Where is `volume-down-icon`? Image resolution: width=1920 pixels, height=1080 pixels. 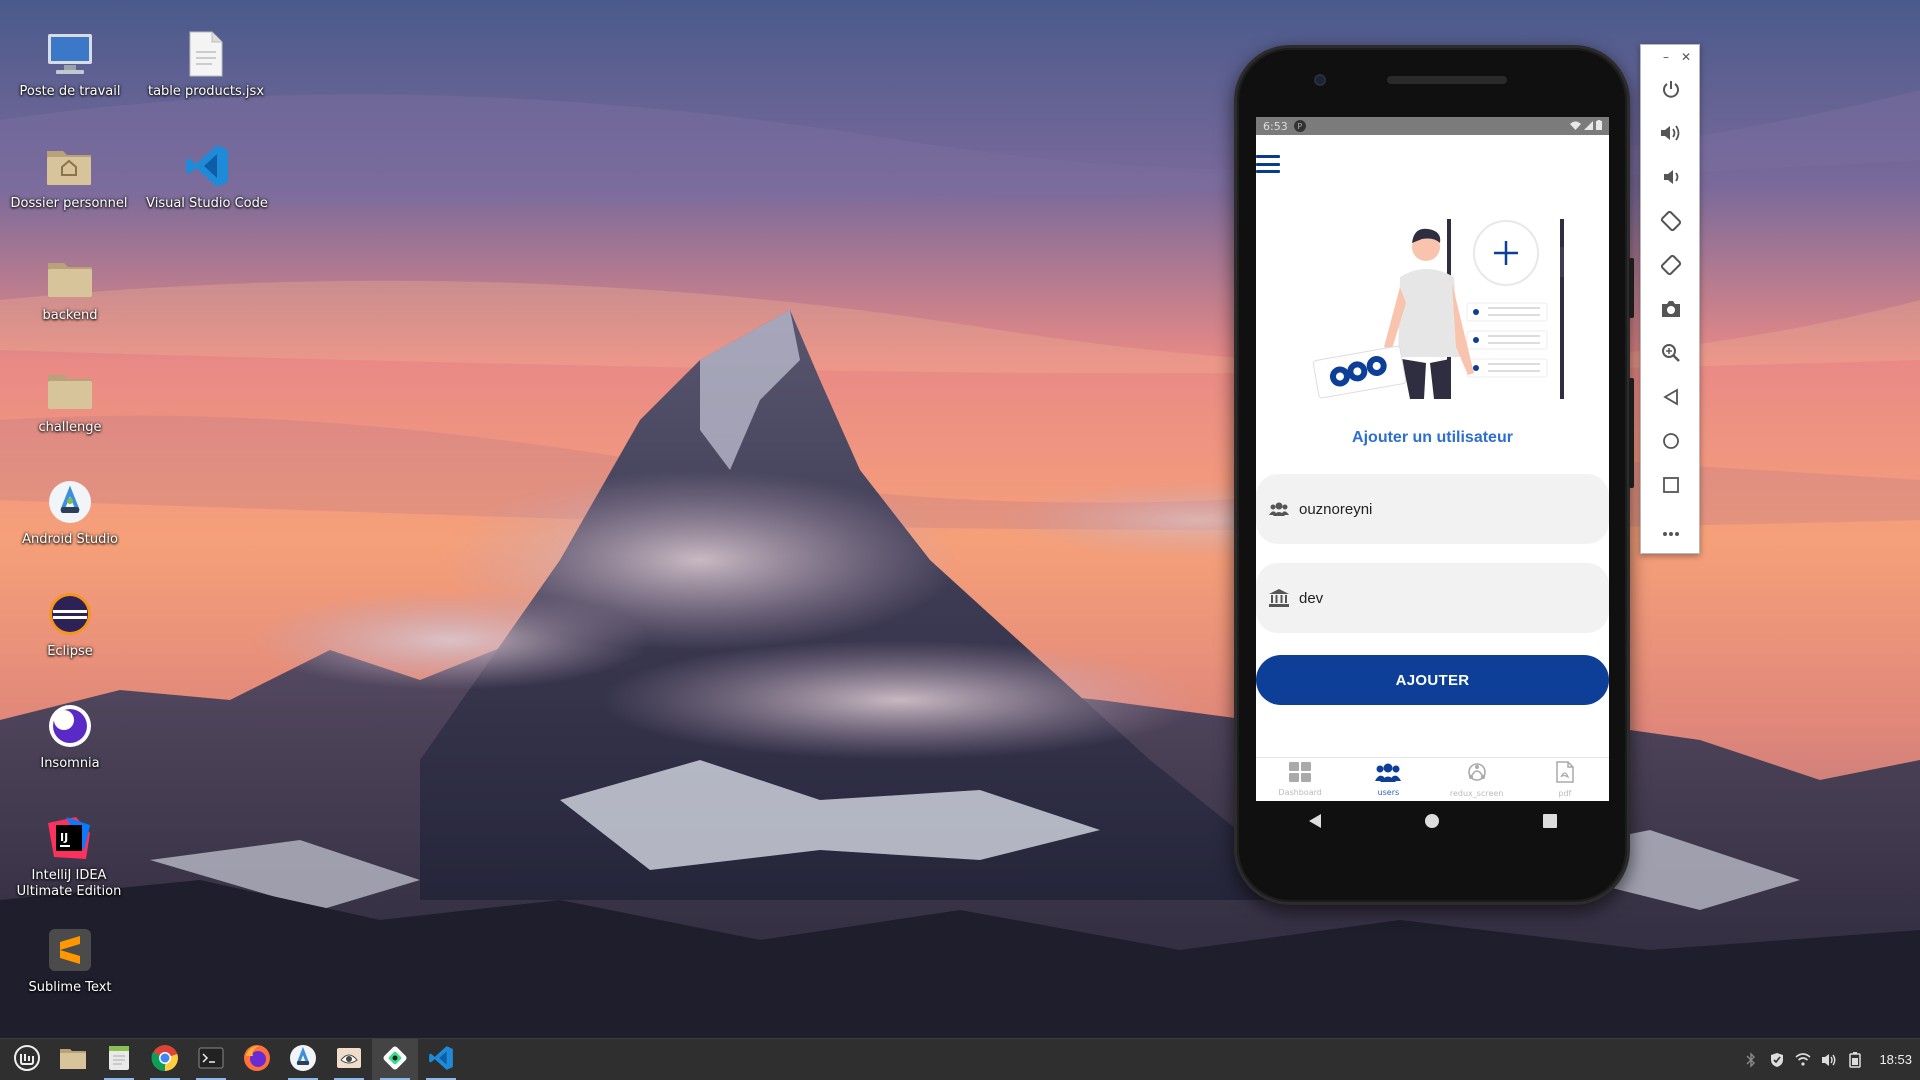
volume-down-icon is located at coordinates (1671, 179).